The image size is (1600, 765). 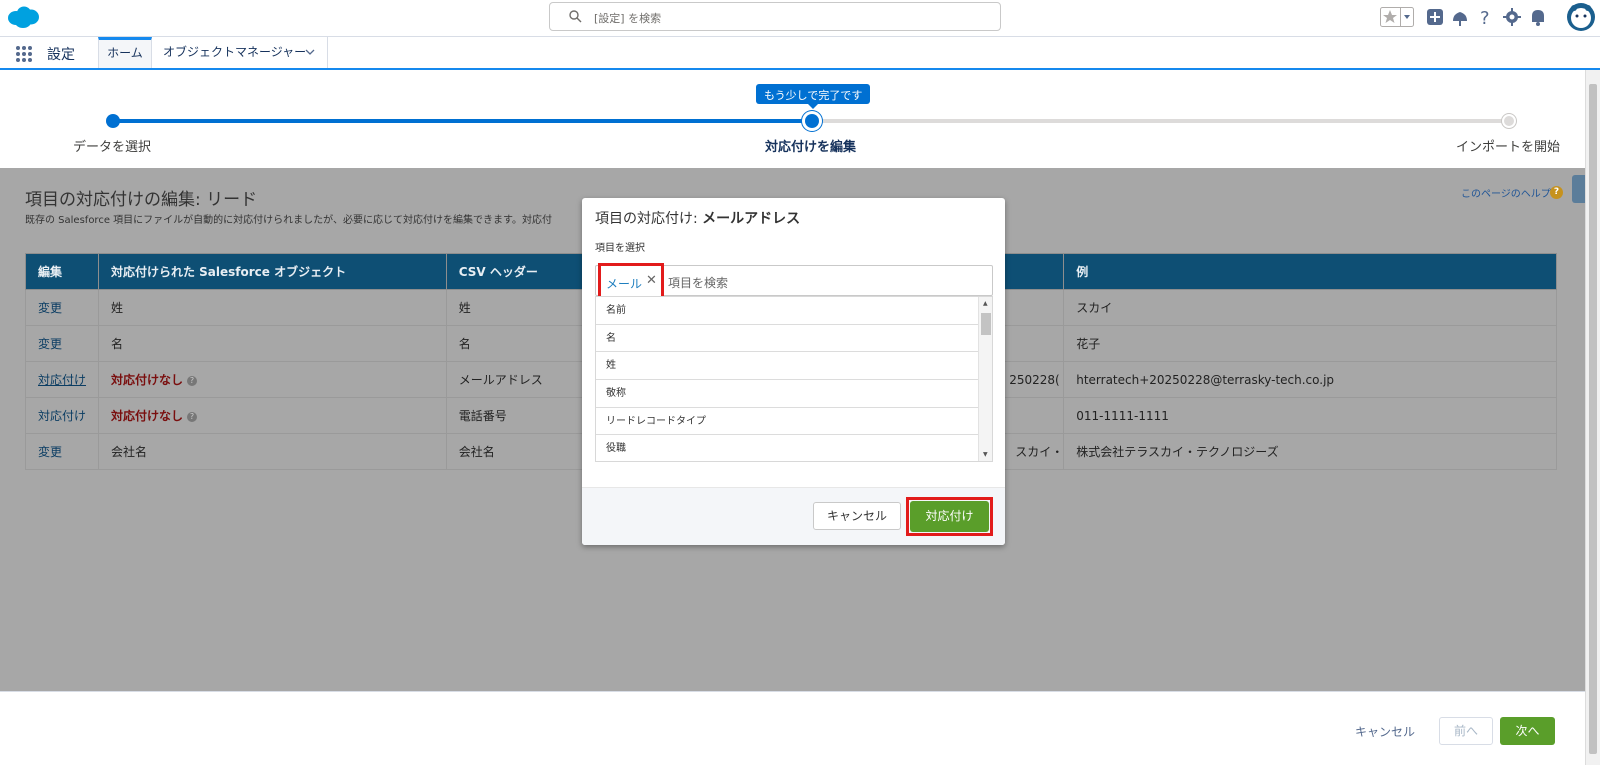 What do you see at coordinates (787, 448) in the screenshot?
I see `list-item: 役職` at bounding box center [787, 448].